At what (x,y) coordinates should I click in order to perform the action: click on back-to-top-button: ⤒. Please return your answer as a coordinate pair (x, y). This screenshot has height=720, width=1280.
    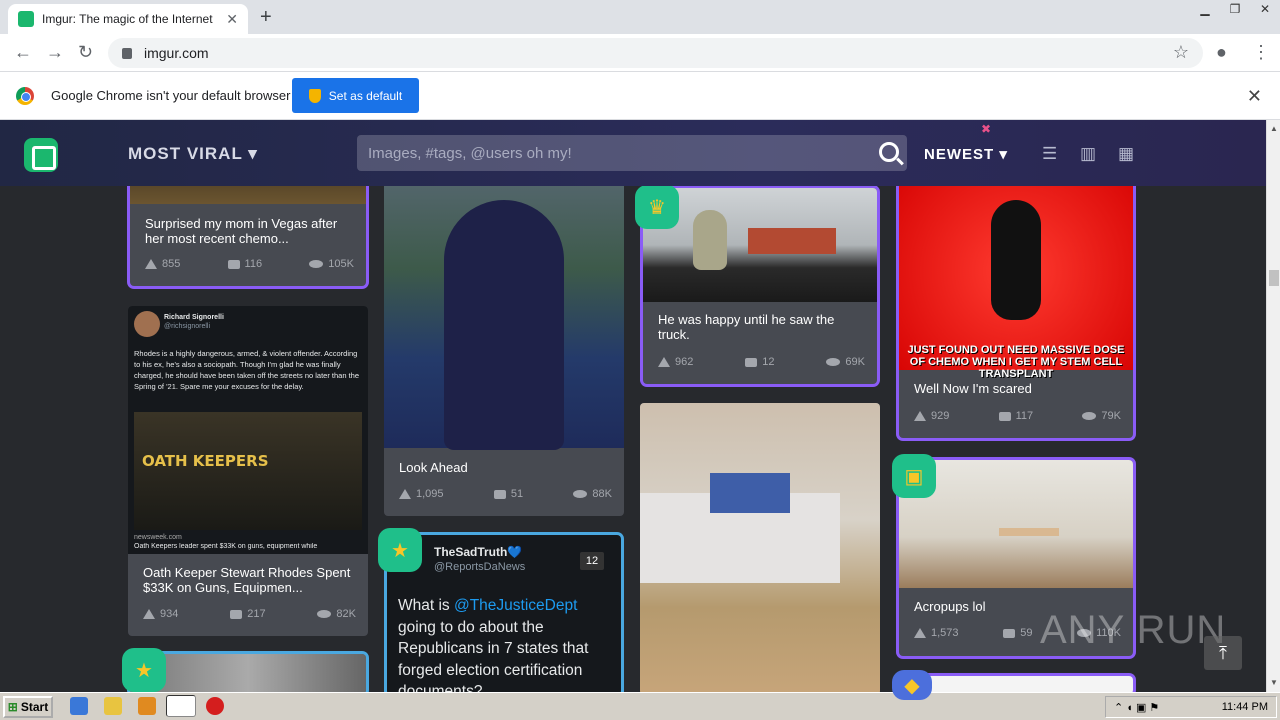
    Looking at the image, I should click on (1223, 653).